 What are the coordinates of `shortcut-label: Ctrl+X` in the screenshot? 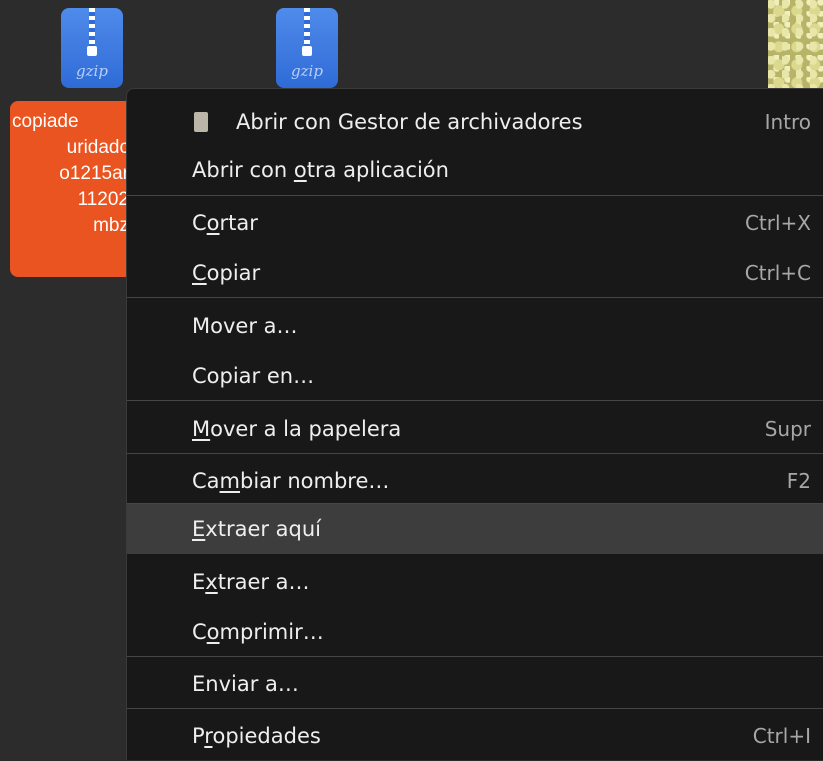 It's located at (777, 223).